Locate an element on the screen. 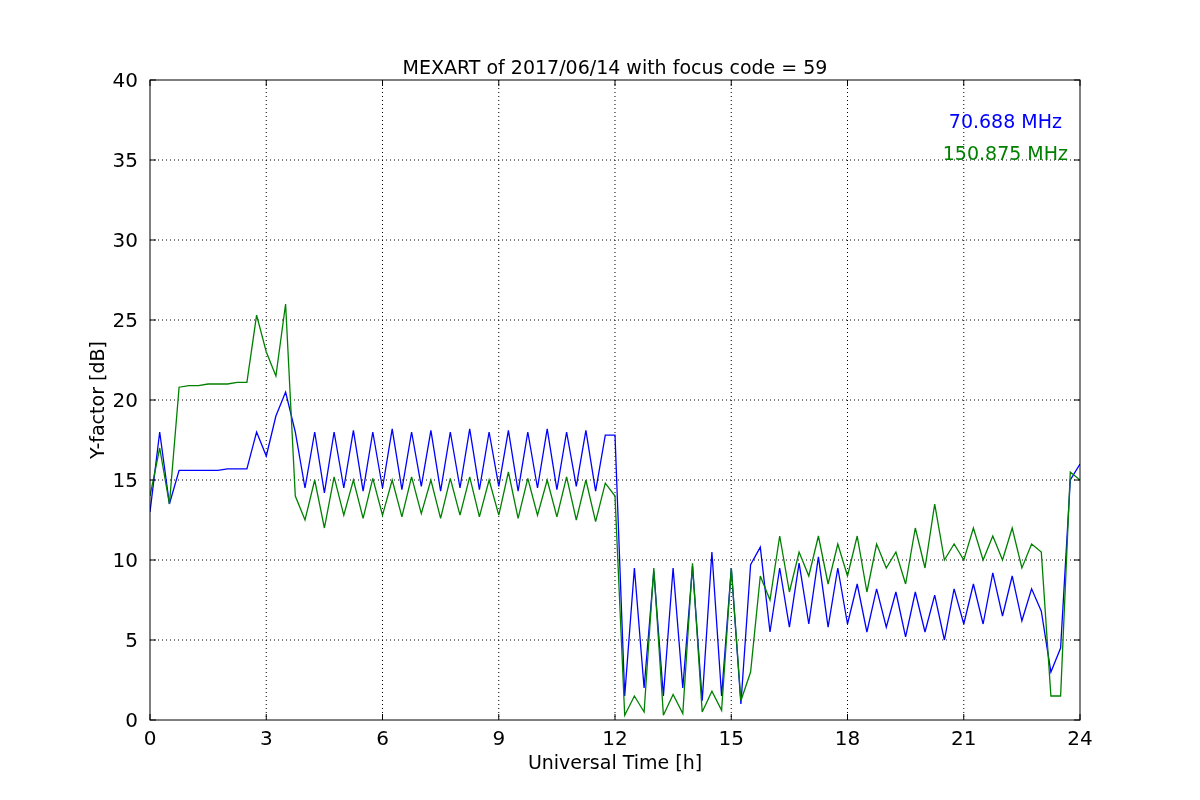 This screenshot has height=800, width=1200. x-tick-label: 9 is located at coordinates (499, 738).